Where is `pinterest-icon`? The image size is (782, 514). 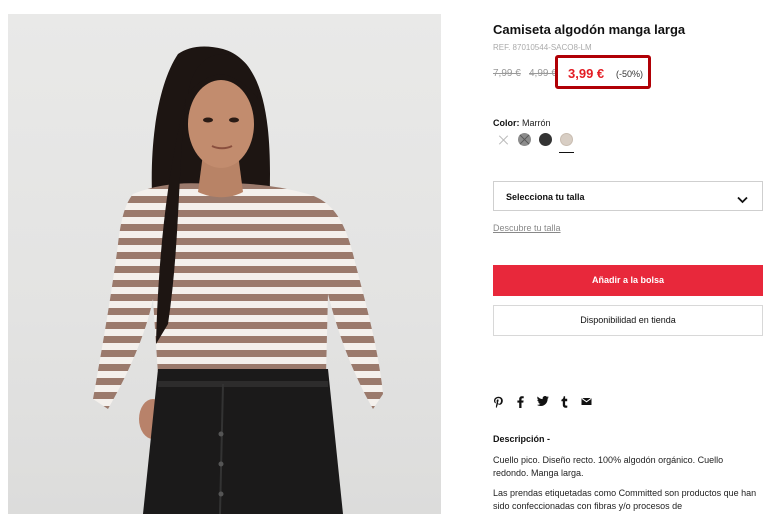 pinterest-icon is located at coordinates (498, 404).